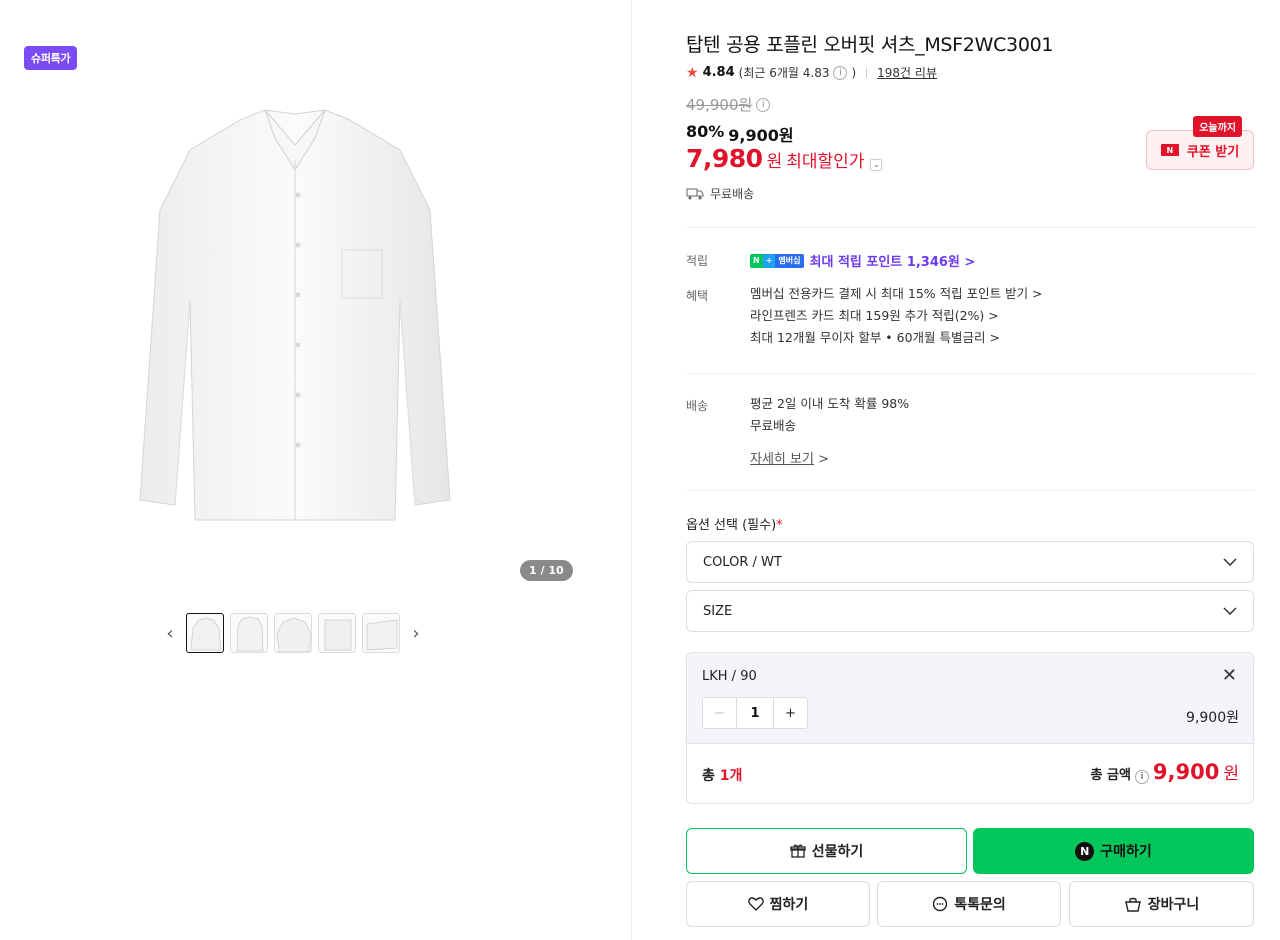  What do you see at coordinates (631, 470) in the screenshot?
I see `column-divider` at bounding box center [631, 470].